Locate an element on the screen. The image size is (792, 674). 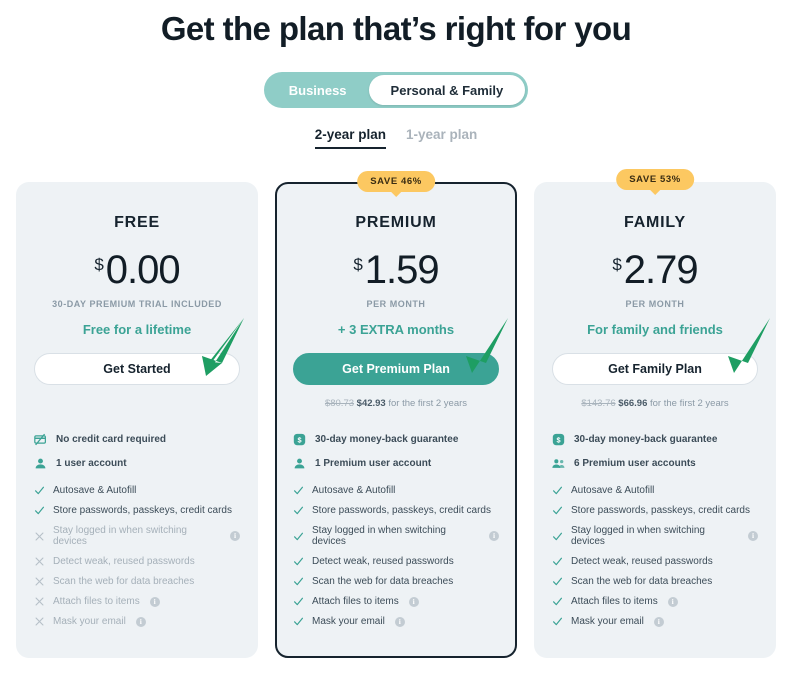
save-badge: SAVE 53% is located at coordinates (655, 179).